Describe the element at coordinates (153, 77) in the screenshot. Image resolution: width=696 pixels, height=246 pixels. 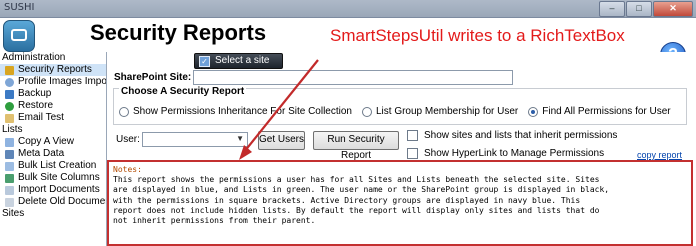
I see `sharepoint-site-label: SharePoint Site:` at that location.